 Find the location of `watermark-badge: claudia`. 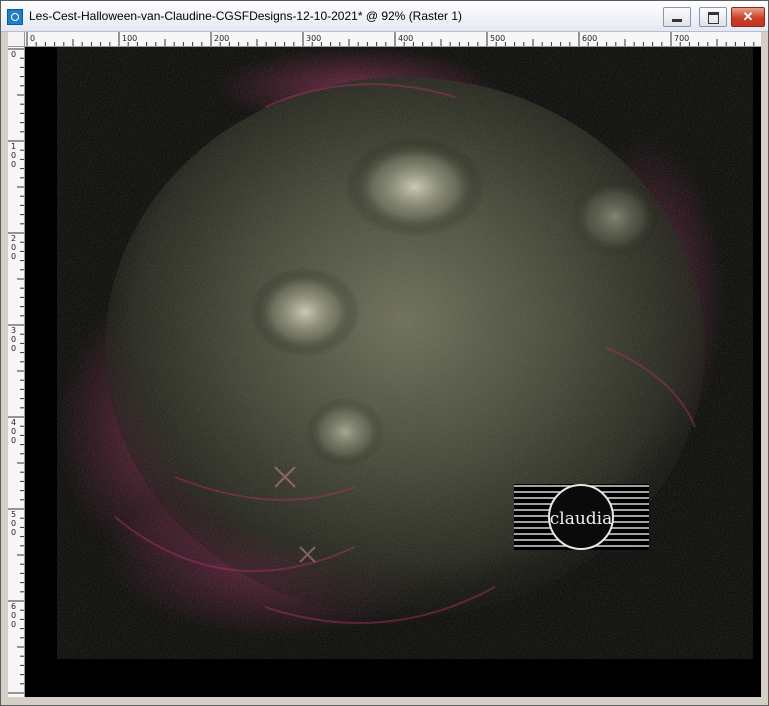

watermark-badge: claudia is located at coordinates (581, 517).